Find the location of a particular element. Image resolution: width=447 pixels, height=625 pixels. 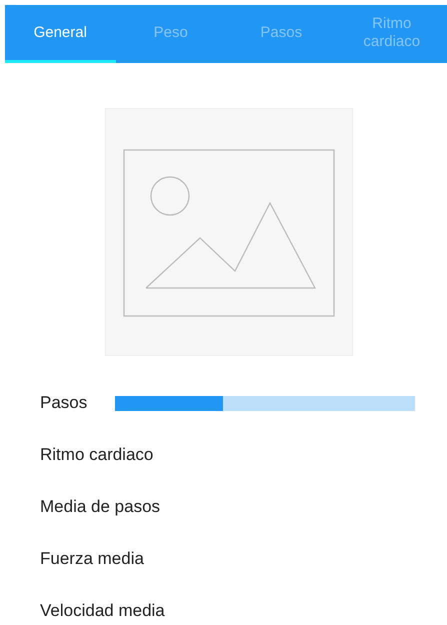

tab: Peso is located at coordinates (171, 34).